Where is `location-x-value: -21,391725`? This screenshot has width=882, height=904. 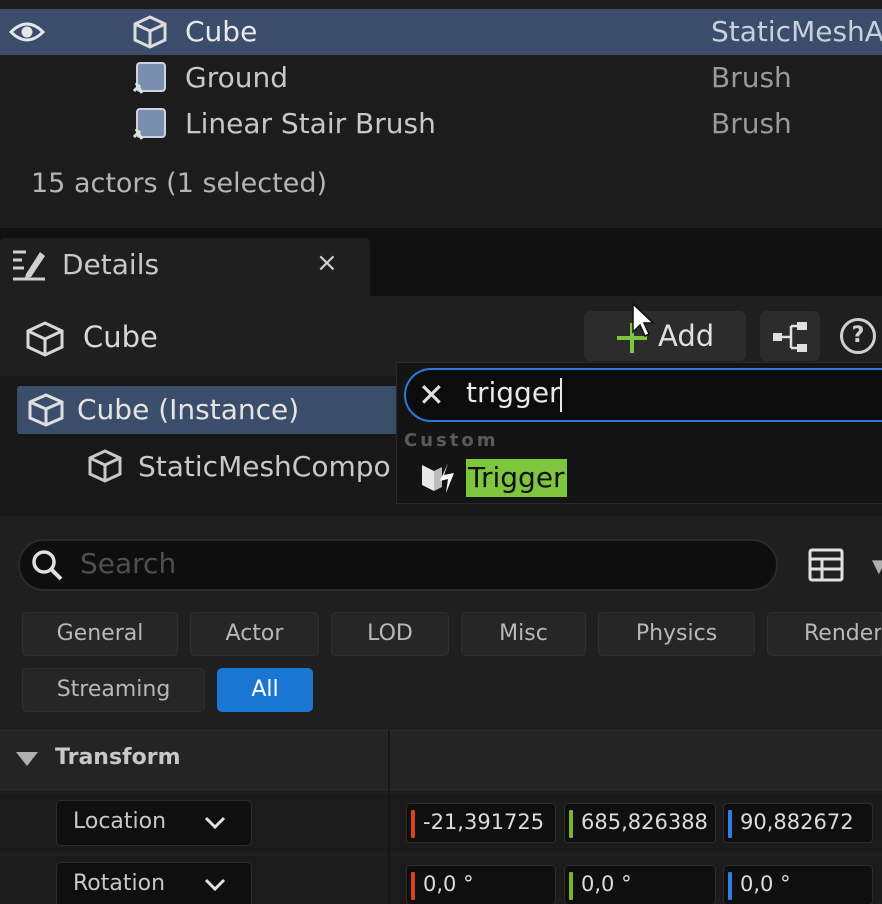 location-x-value: -21,391725 is located at coordinates (484, 822).